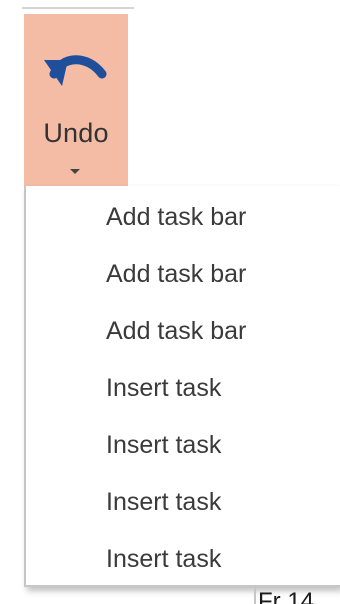  I want to click on caret-down-icon, so click(75, 171).